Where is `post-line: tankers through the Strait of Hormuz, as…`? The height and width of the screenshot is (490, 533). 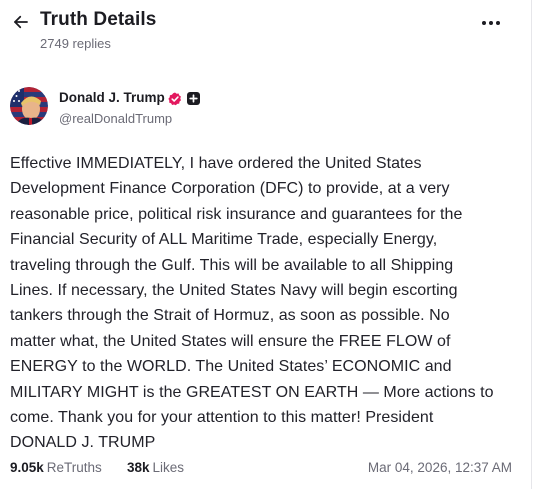 post-line: tankers through the Strait of Hormuz, as… is located at coordinates (230, 316).